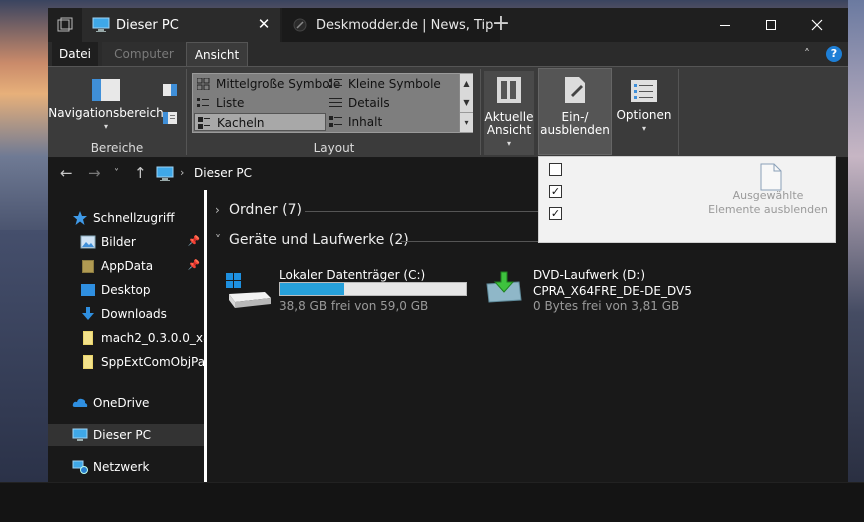 The height and width of the screenshot is (522, 864). What do you see at coordinates (152, 362) in the screenshot?
I see `sidebar-item-label: SppExtComObjPatc` at bounding box center [152, 362].